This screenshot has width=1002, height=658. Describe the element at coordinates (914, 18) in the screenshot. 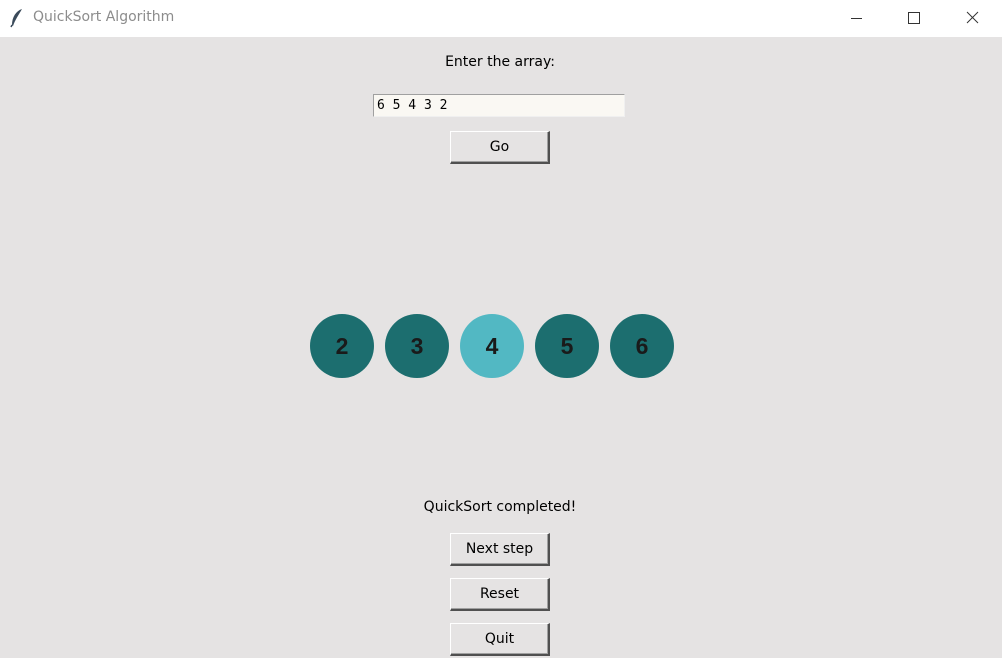

I see `maximize-icon` at that location.